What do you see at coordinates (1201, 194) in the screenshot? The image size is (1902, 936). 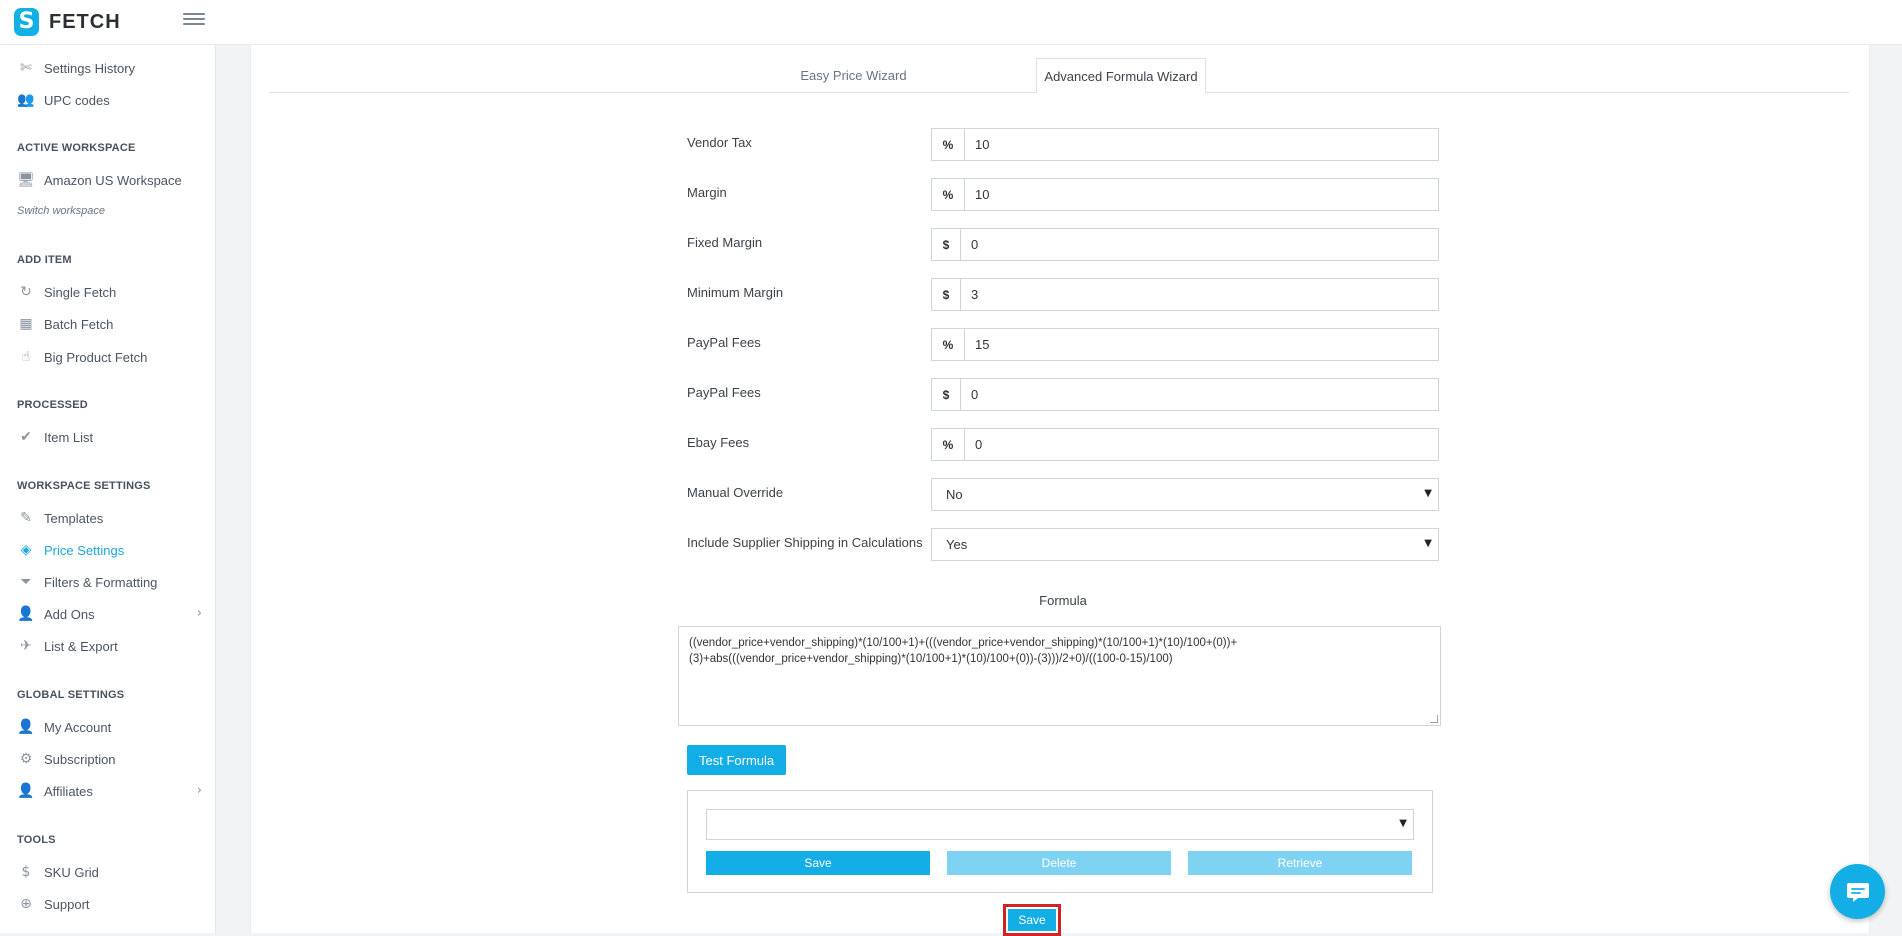 I see `margin-input` at bounding box center [1201, 194].